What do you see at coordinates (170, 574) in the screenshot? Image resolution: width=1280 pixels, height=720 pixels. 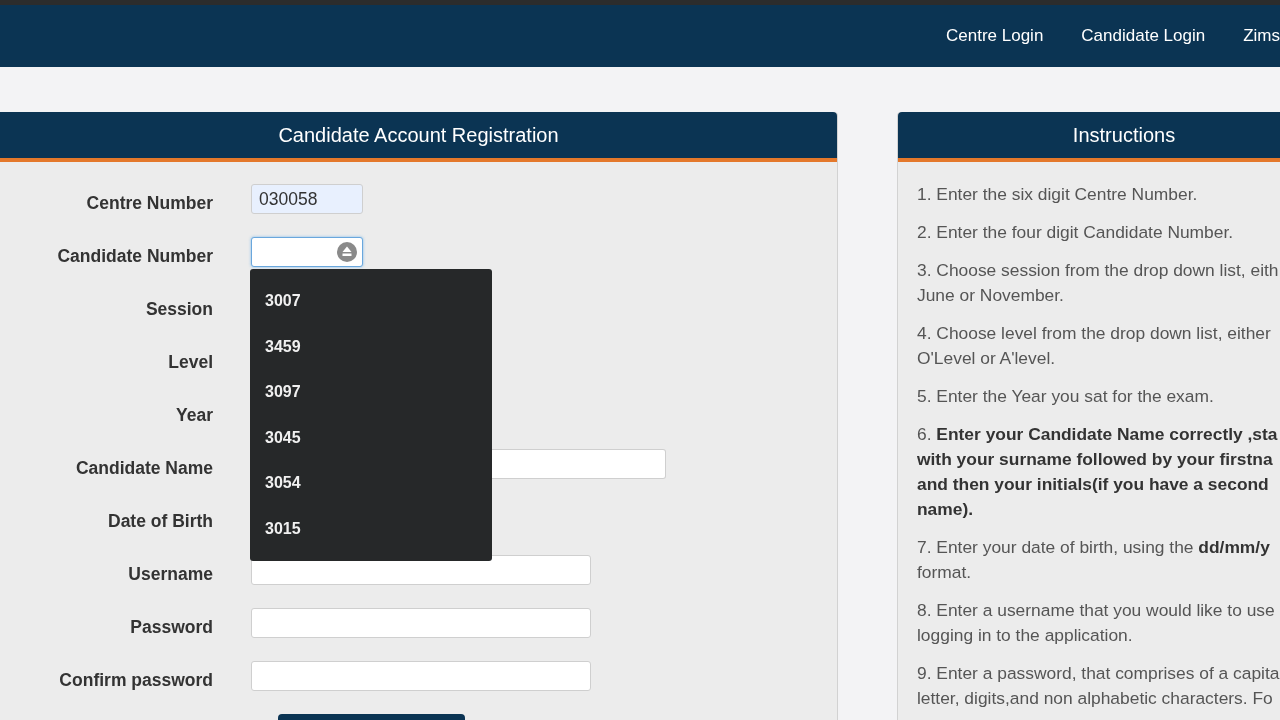 I see `form-label: Username` at bounding box center [170, 574].